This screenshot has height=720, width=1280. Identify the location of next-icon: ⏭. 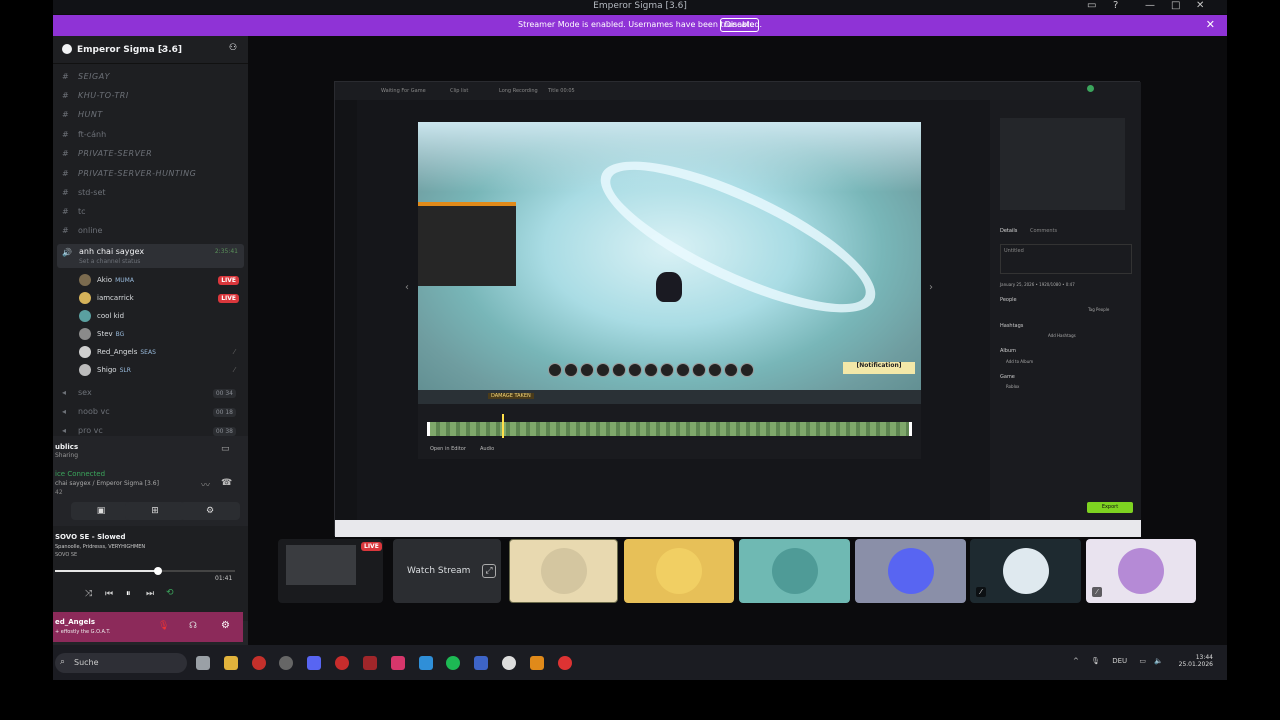
(150, 594).